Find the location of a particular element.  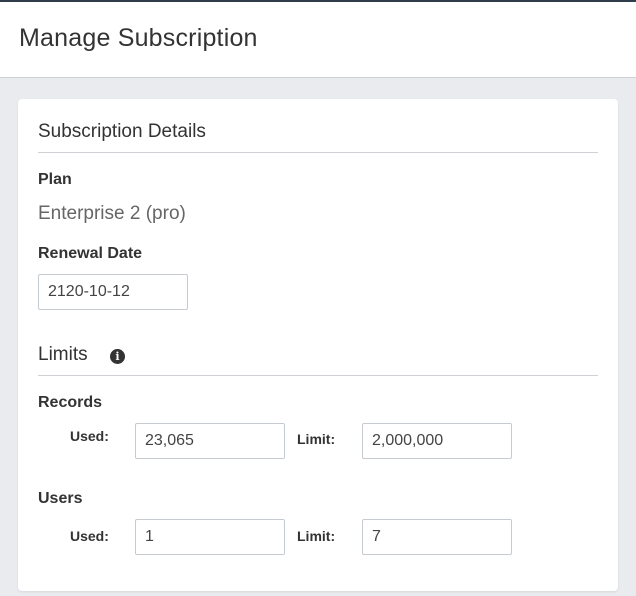

users-limit-input is located at coordinates (437, 537).